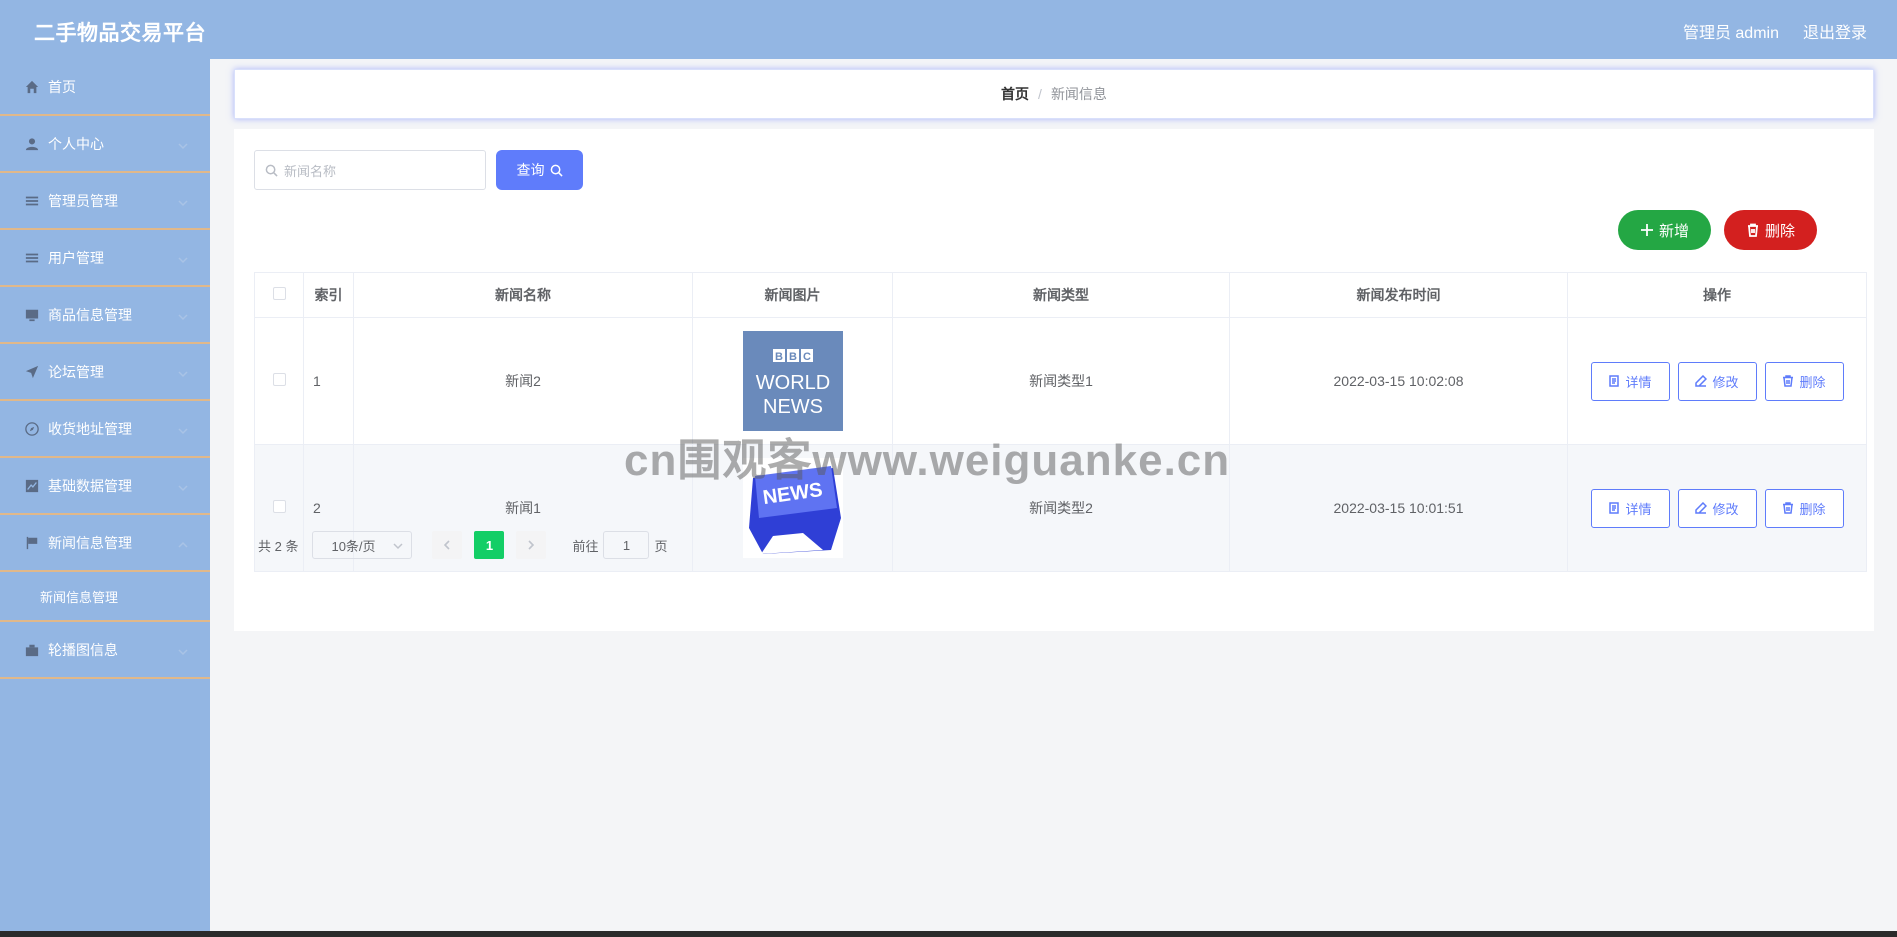 The image size is (1897, 937). Describe the element at coordinates (370, 170) in the screenshot. I see `search-input: 新闻名称` at that location.